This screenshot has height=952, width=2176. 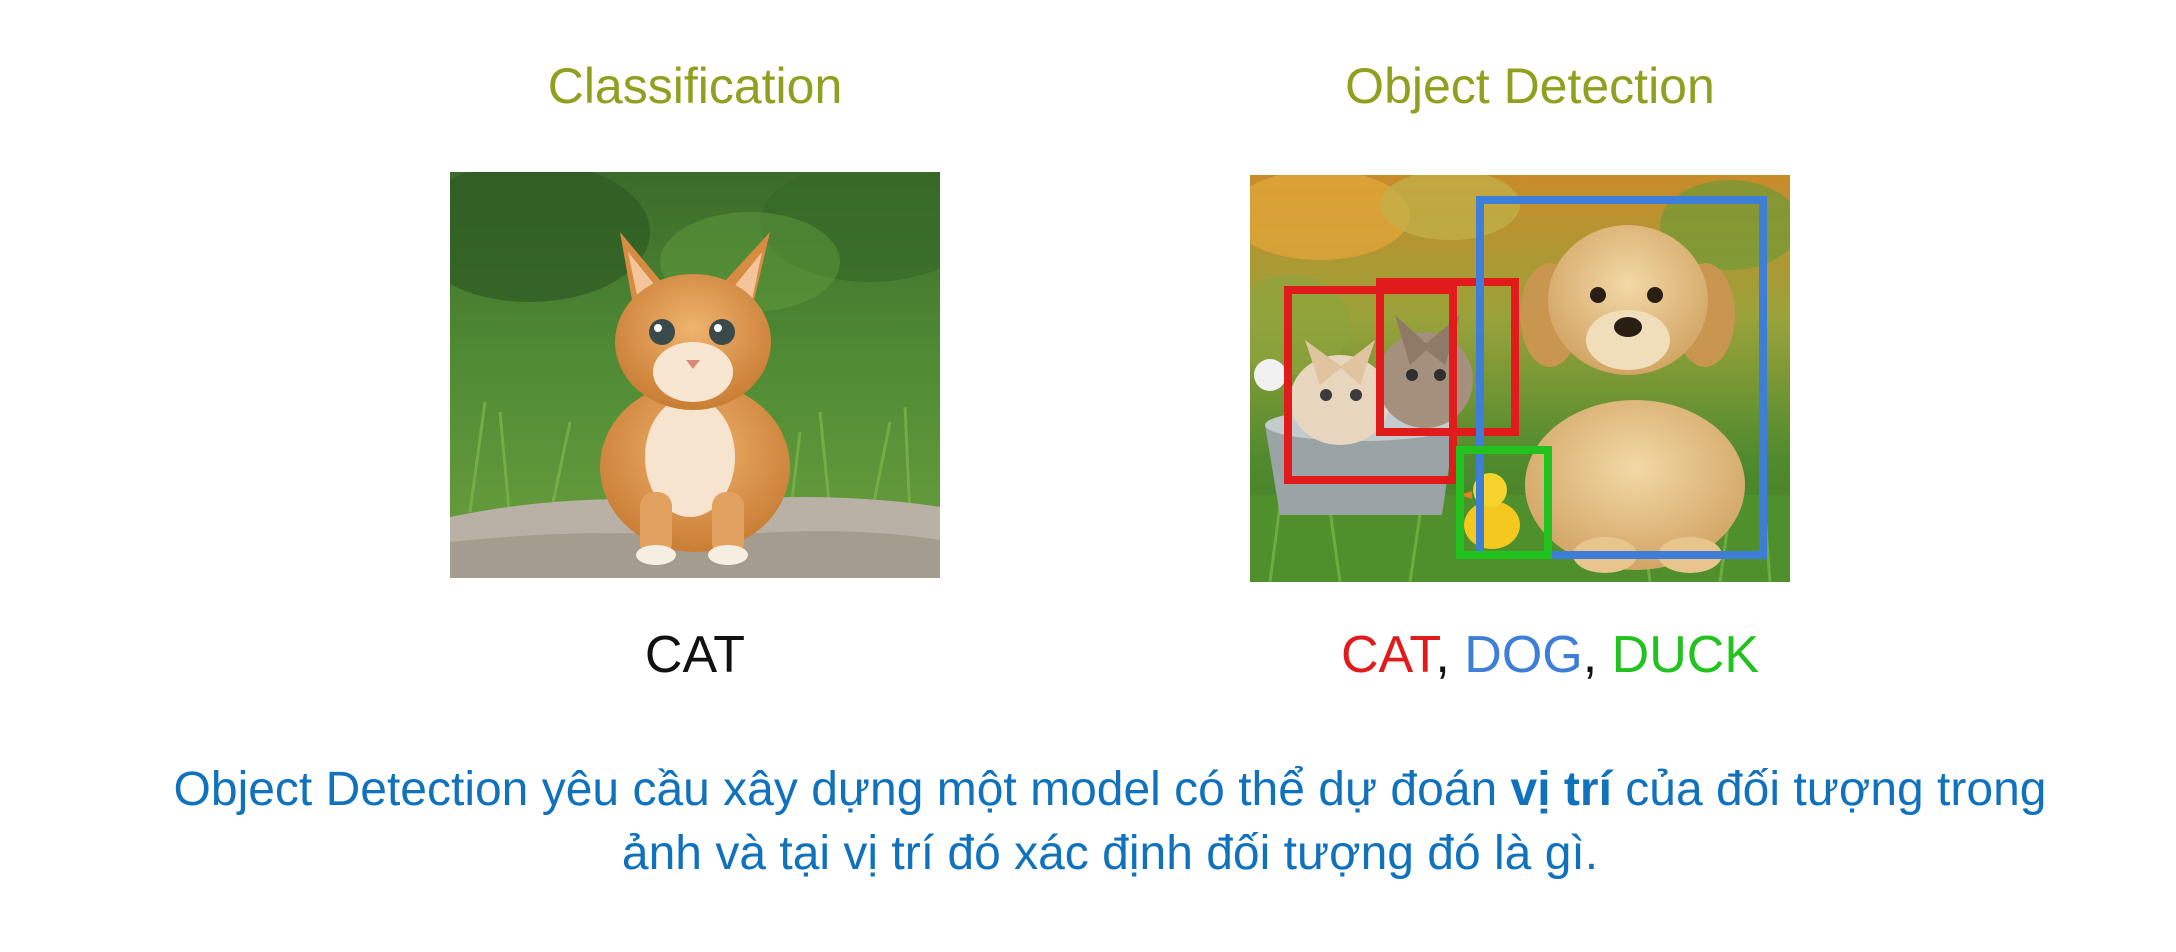 What do you see at coordinates (1523, 655) in the screenshot?
I see `label-dog: DOG` at bounding box center [1523, 655].